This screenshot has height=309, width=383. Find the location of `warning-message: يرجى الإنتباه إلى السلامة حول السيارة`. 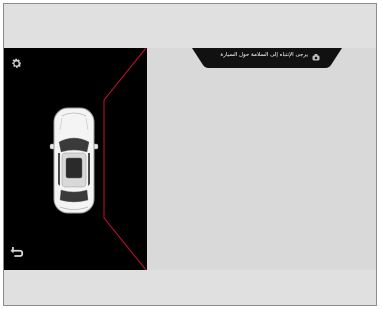

warning-message: يرجى الإنتباه إلى السلامة حول السيارة is located at coordinates (264, 55).